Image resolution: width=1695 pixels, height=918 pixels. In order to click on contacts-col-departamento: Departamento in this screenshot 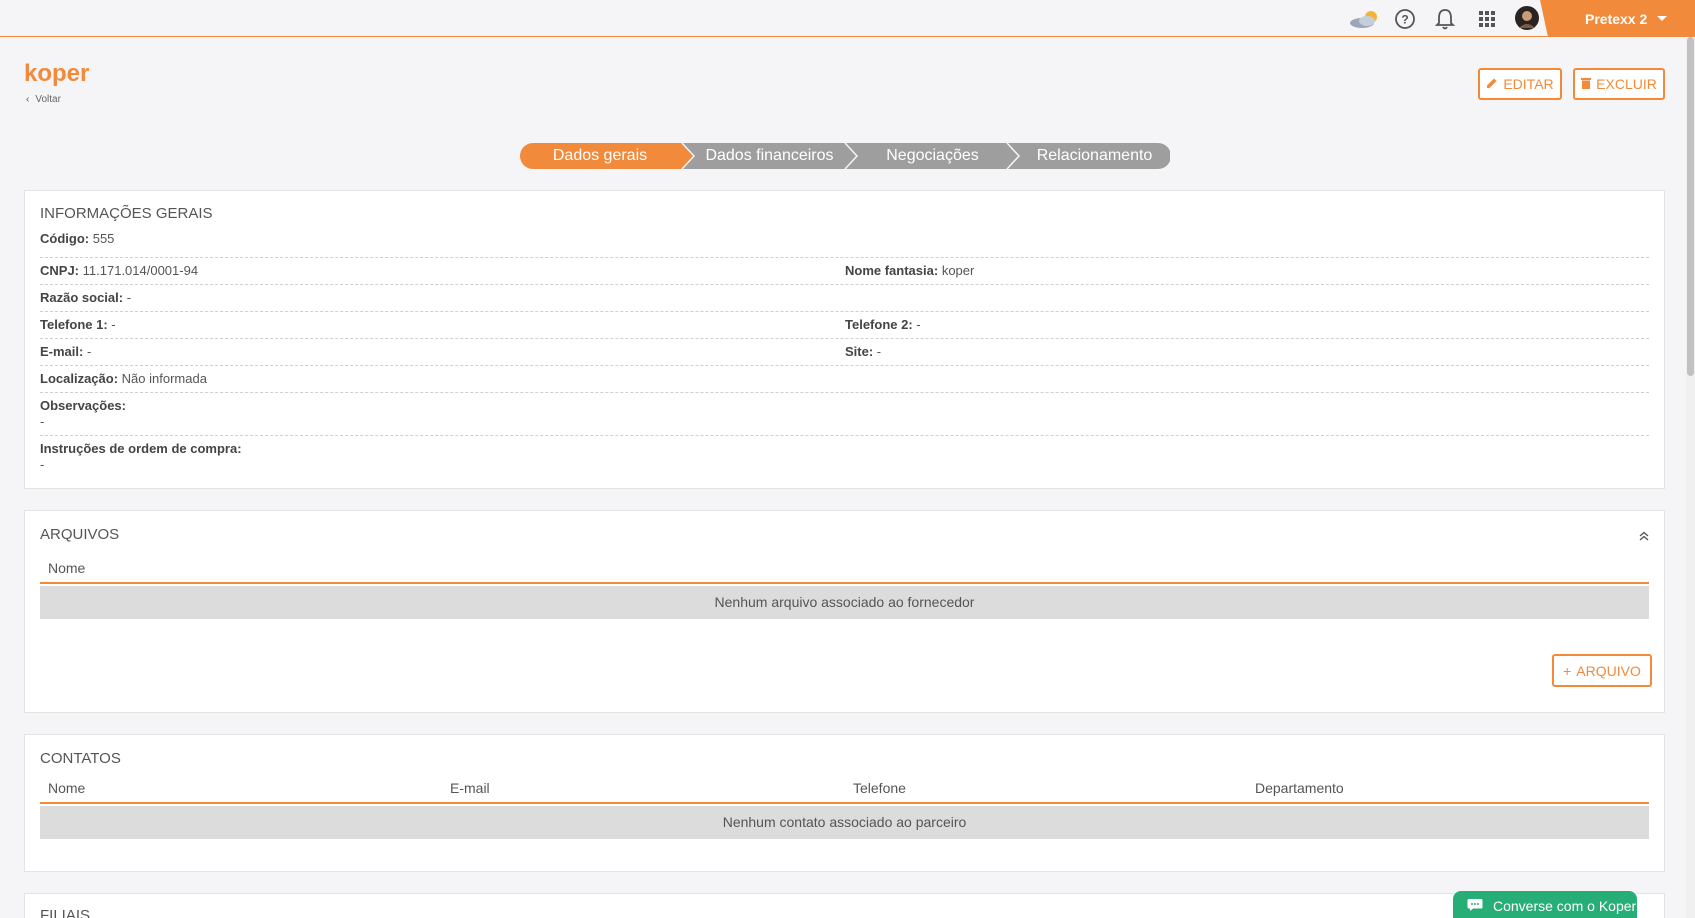, I will do `click(1299, 788)`.